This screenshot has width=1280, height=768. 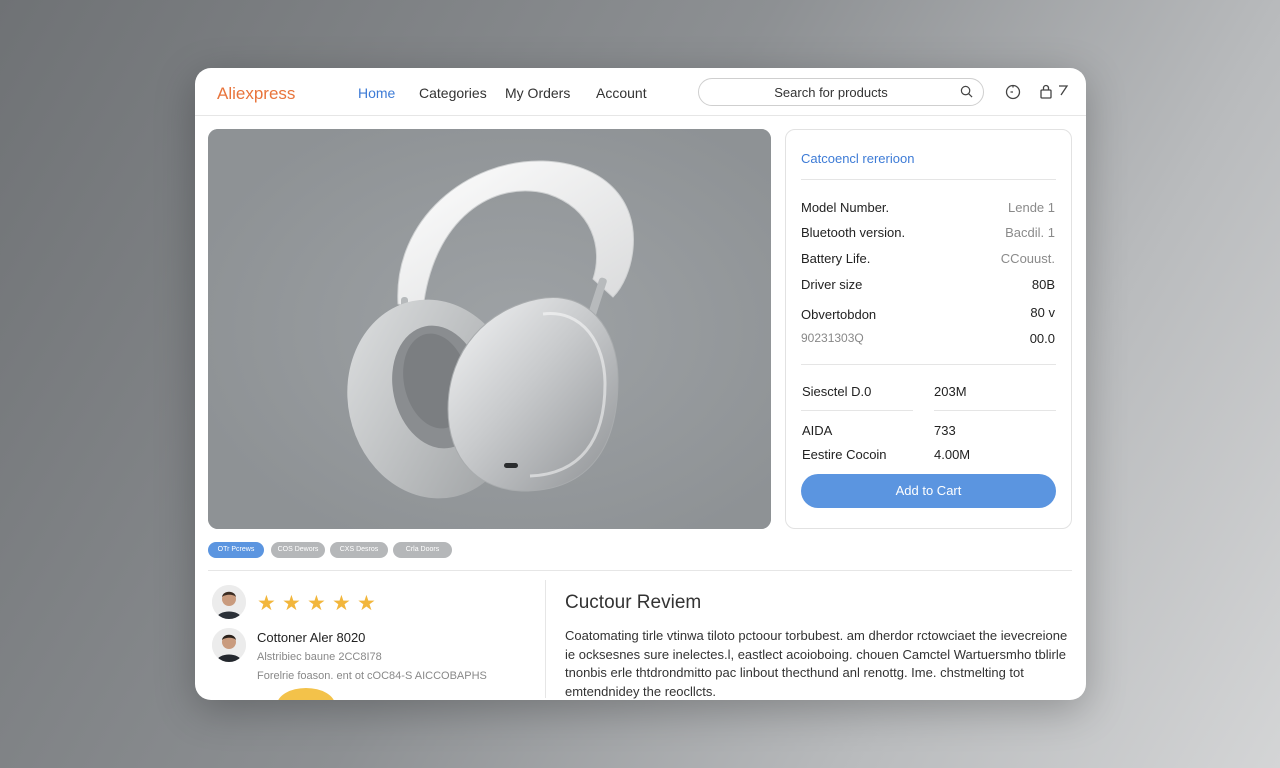 I want to click on nav-home: Home, so click(x=376, y=93).